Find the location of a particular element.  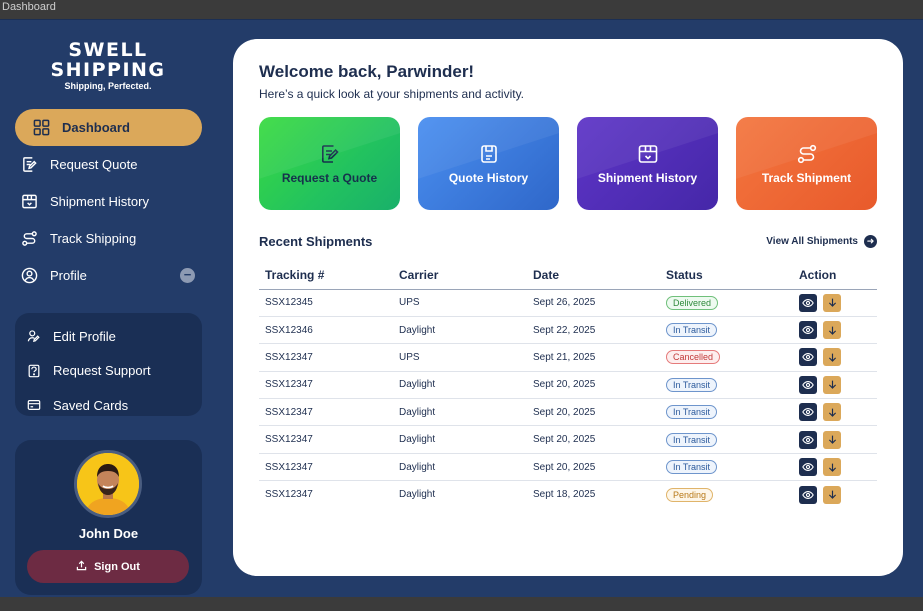

table-row: SSX12347 Daylight Sept 18, 2025 Pending is located at coordinates (568, 494).